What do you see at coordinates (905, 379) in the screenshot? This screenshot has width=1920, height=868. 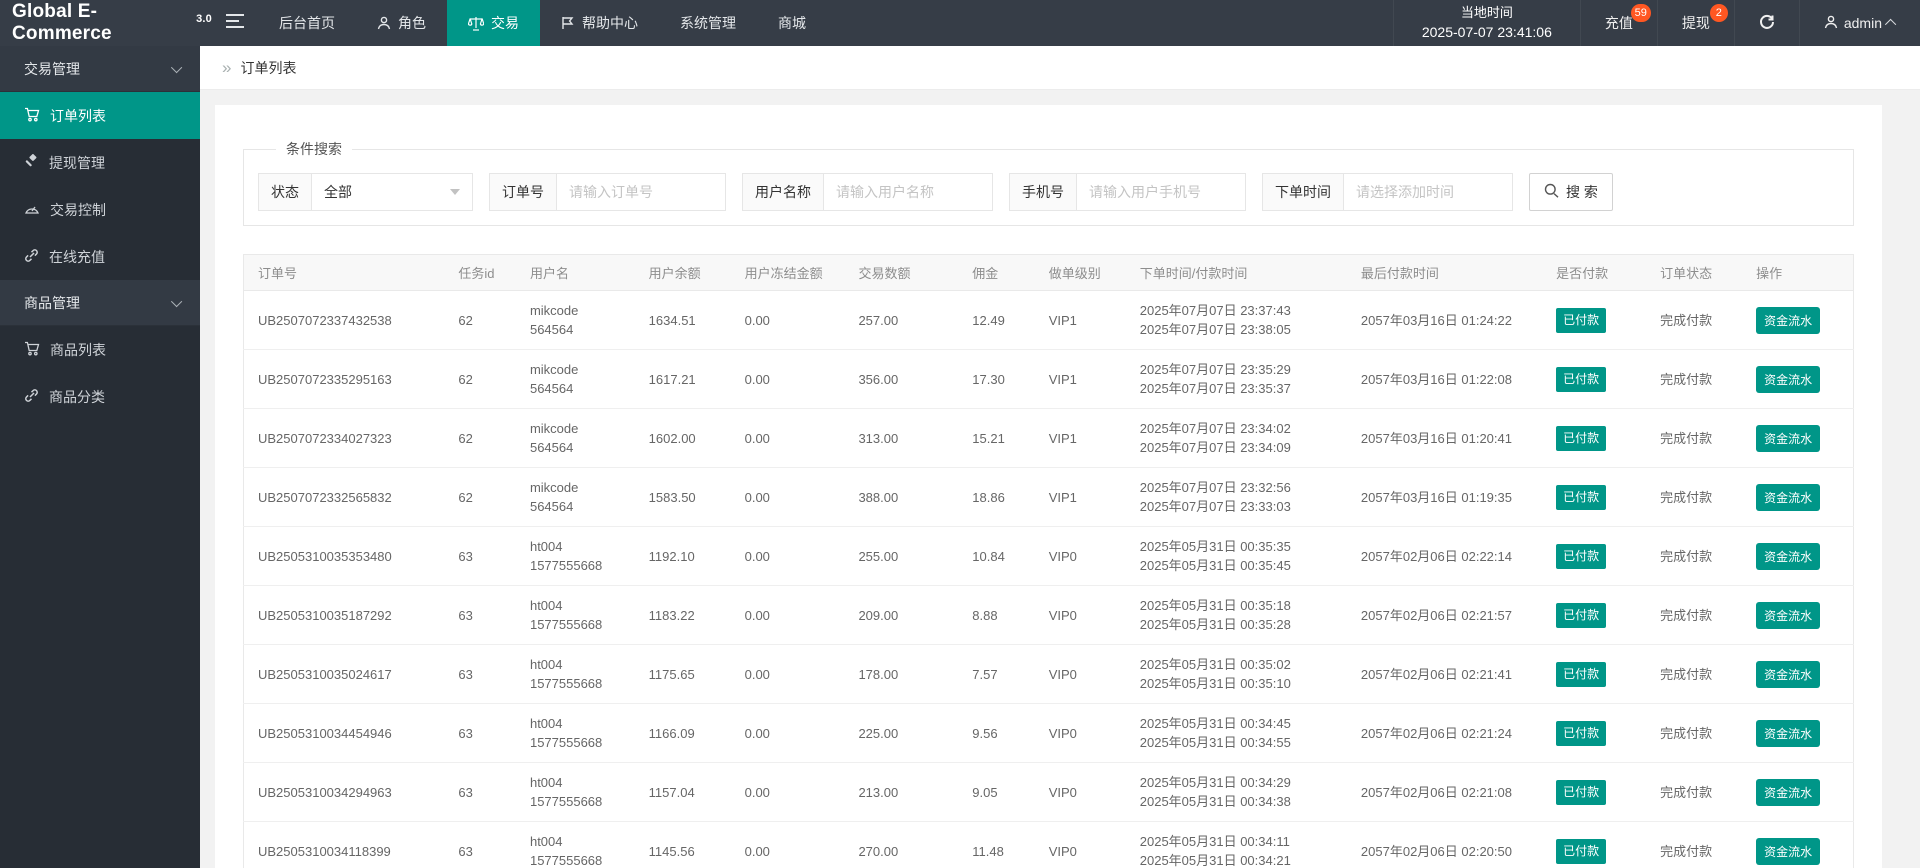 I see `cell-amount: 356.00` at bounding box center [905, 379].